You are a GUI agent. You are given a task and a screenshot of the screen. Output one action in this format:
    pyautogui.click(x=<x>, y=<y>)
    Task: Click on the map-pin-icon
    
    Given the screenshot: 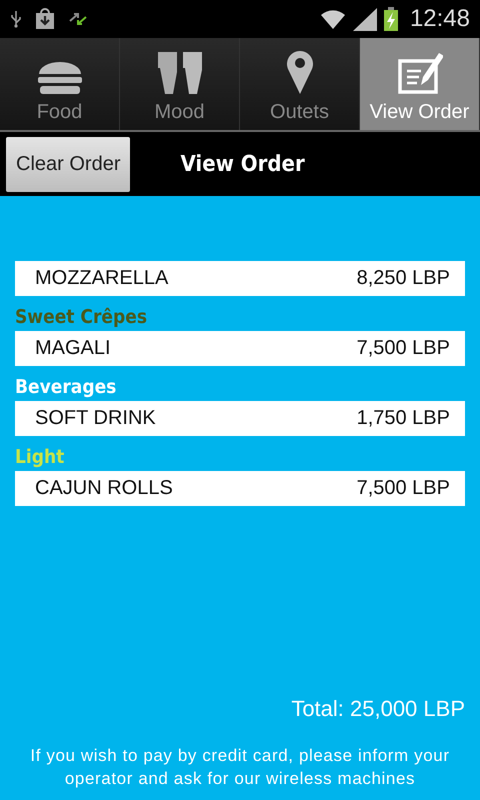 What is the action you would take?
    pyautogui.click(x=300, y=72)
    